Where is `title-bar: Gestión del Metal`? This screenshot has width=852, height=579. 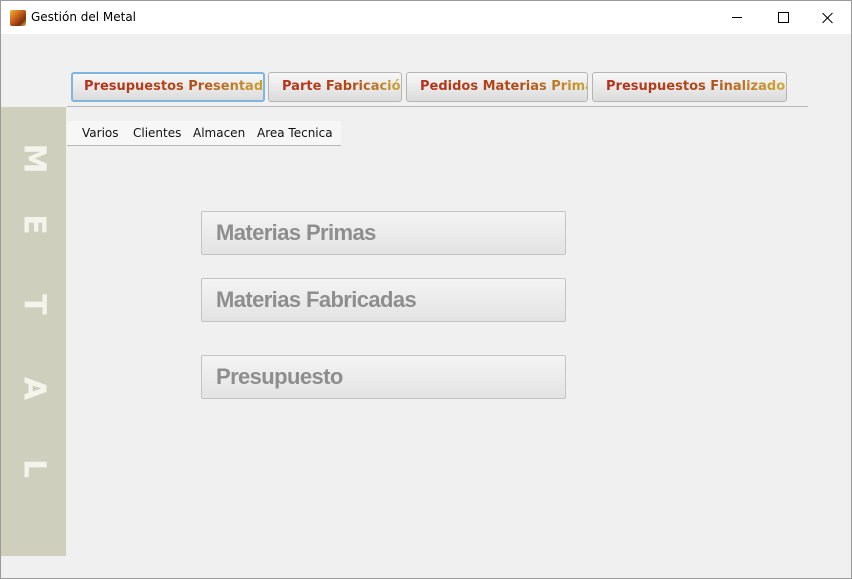
title-bar: Gestión del Metal is located at coordinates (426, 17).